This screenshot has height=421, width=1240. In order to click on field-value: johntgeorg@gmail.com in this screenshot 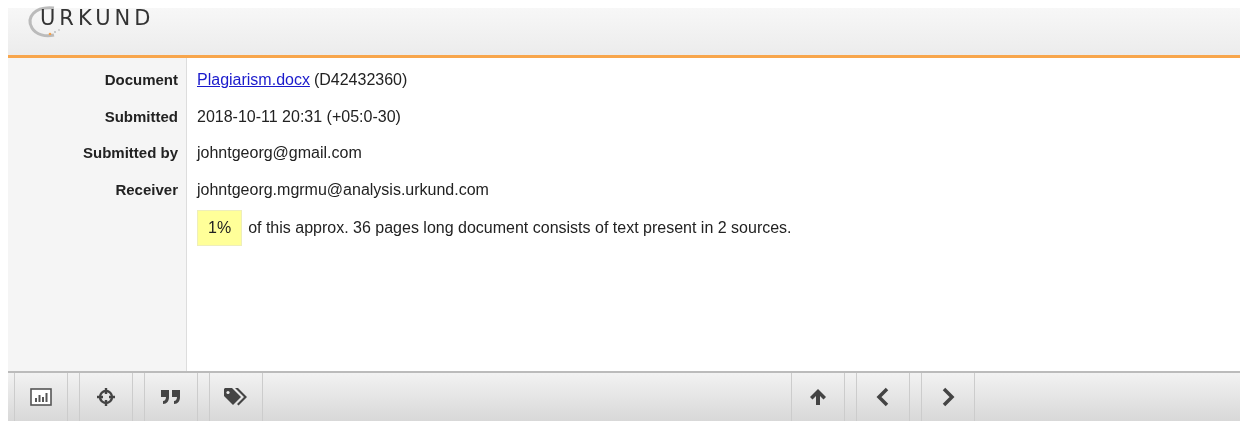, I will do `click(279, 153)`.